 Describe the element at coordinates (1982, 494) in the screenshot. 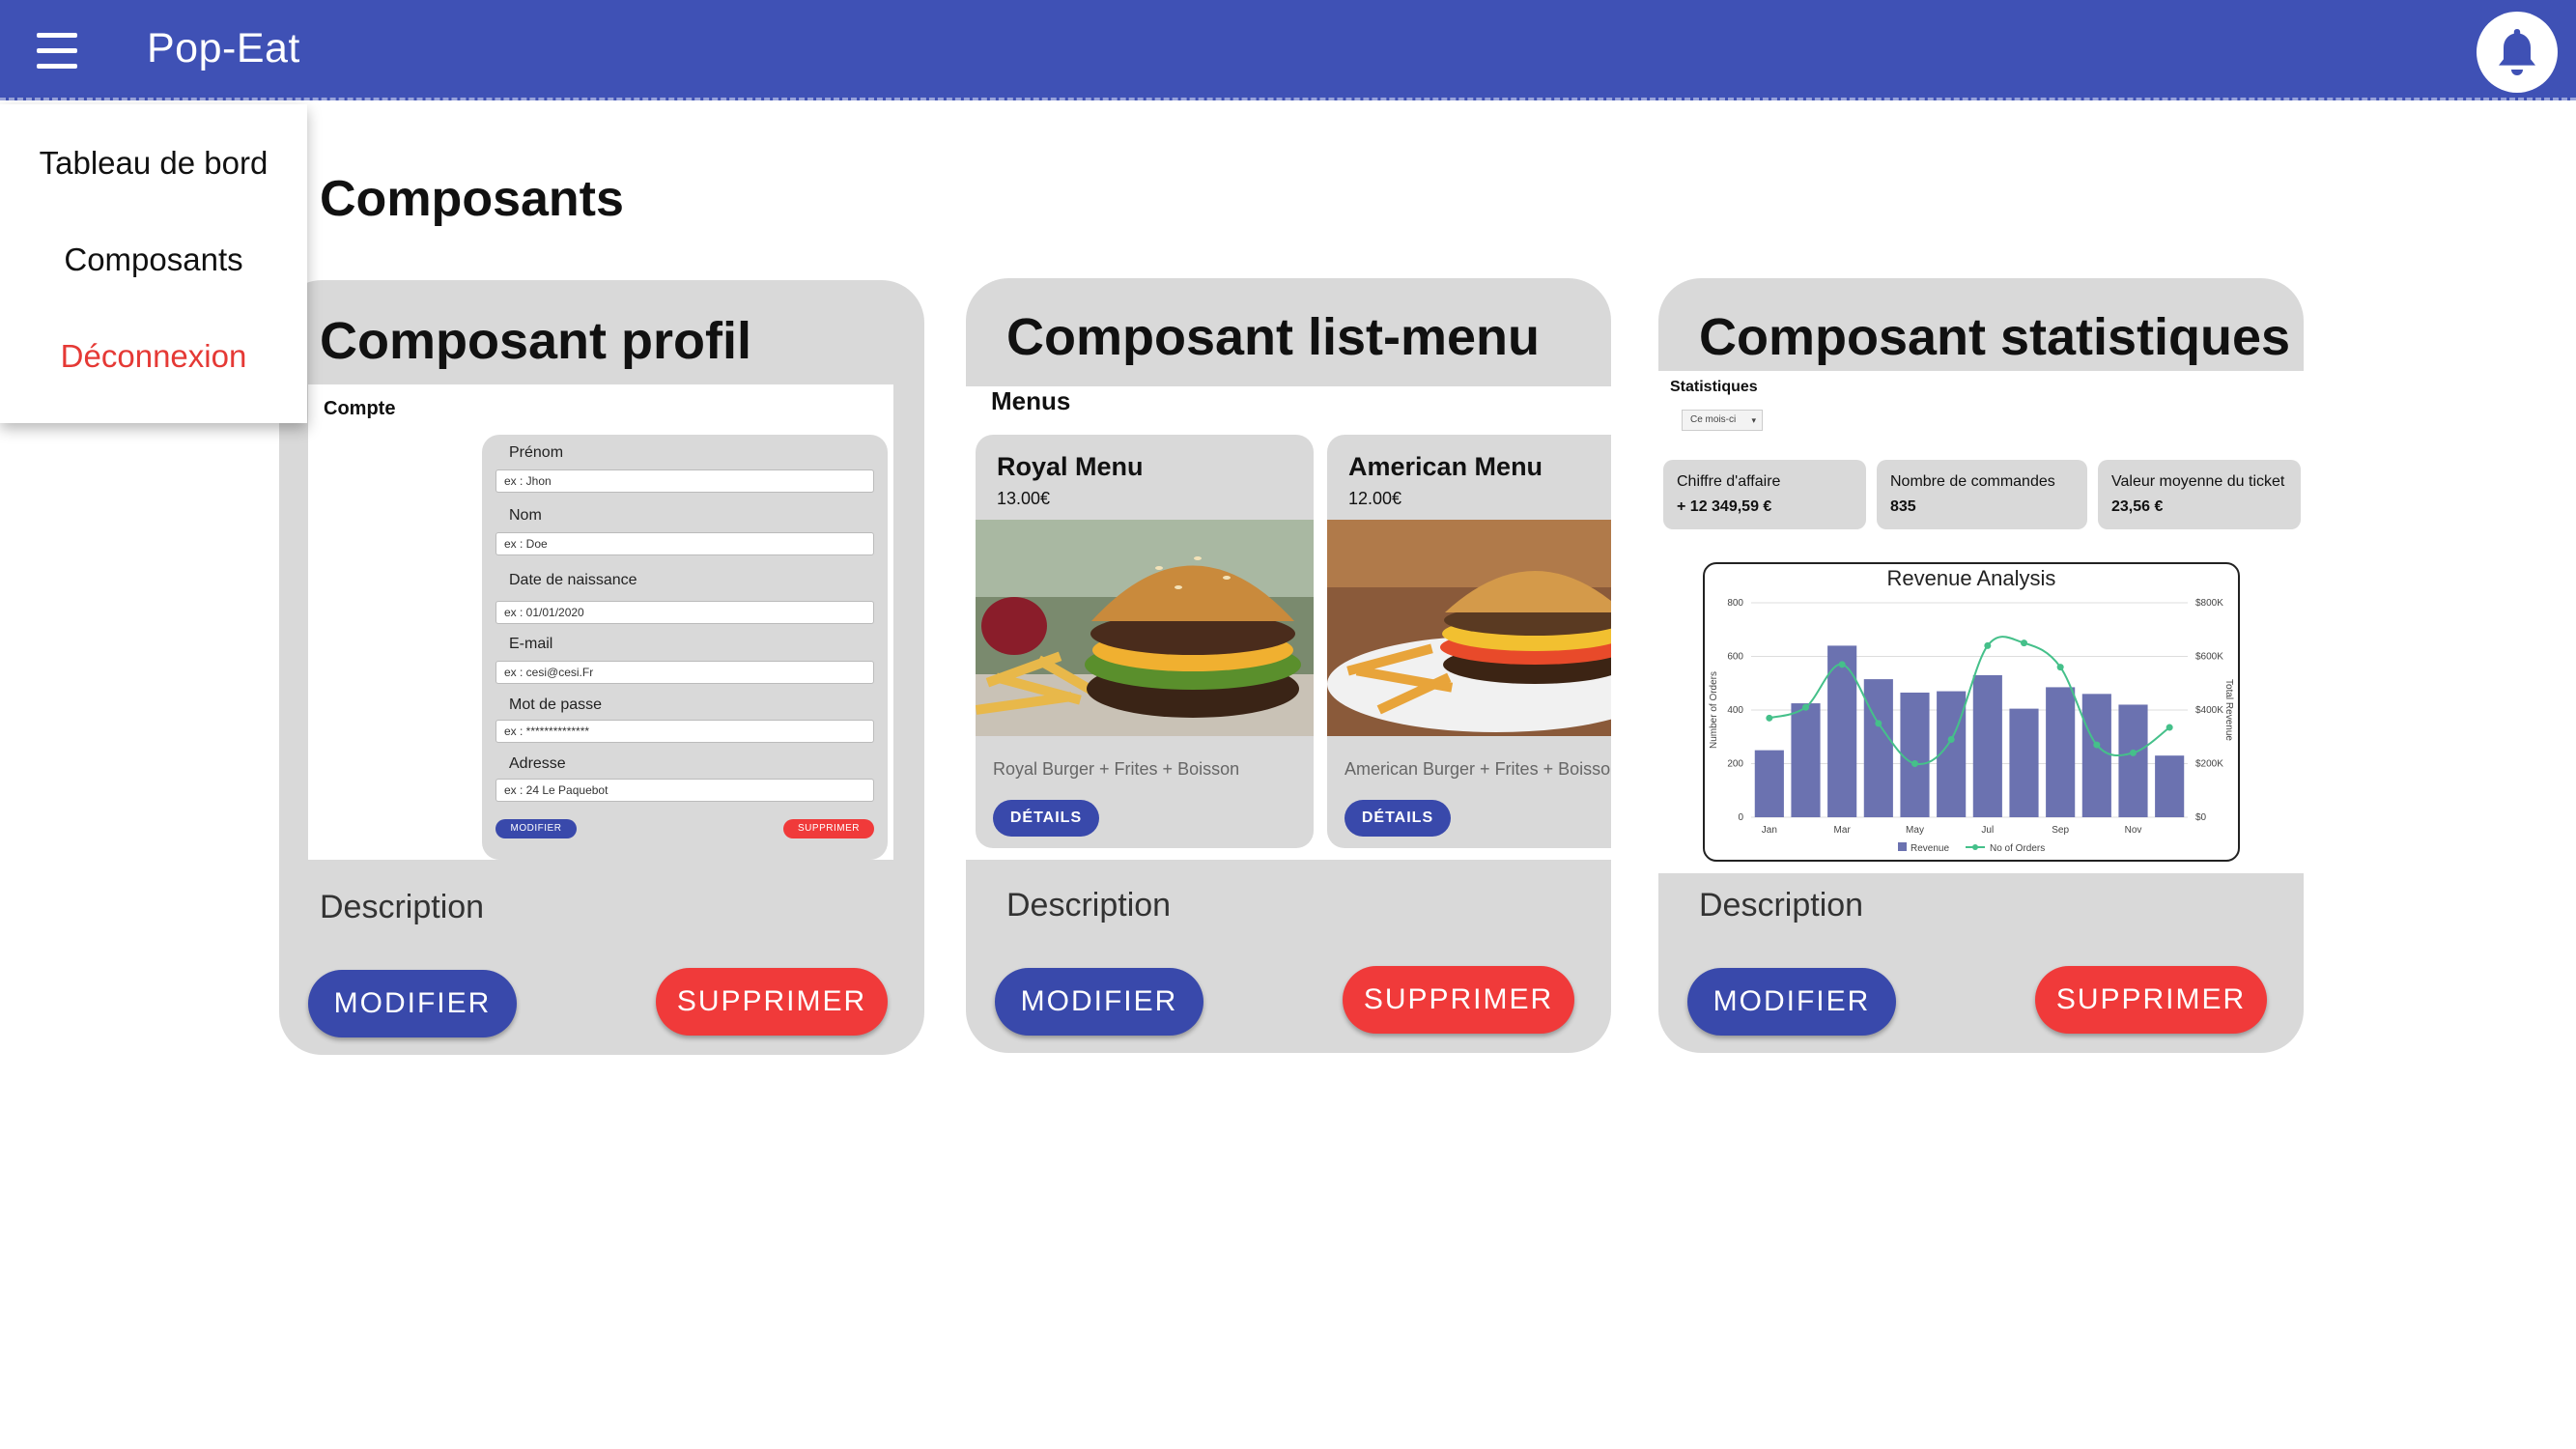

I see `stat-orders: Nombre de commandes 835` at that location.